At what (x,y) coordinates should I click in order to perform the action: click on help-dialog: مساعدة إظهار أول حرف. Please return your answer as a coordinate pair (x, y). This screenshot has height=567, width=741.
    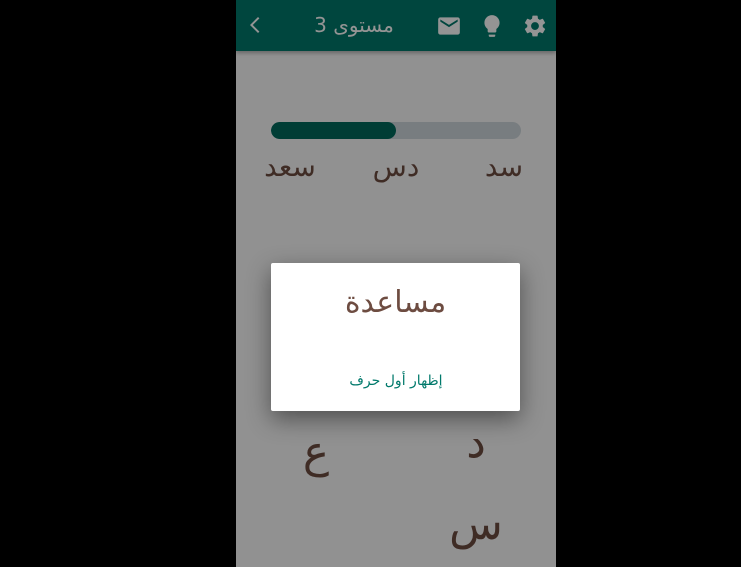
    Looking at the image, I should click on (395, 337).